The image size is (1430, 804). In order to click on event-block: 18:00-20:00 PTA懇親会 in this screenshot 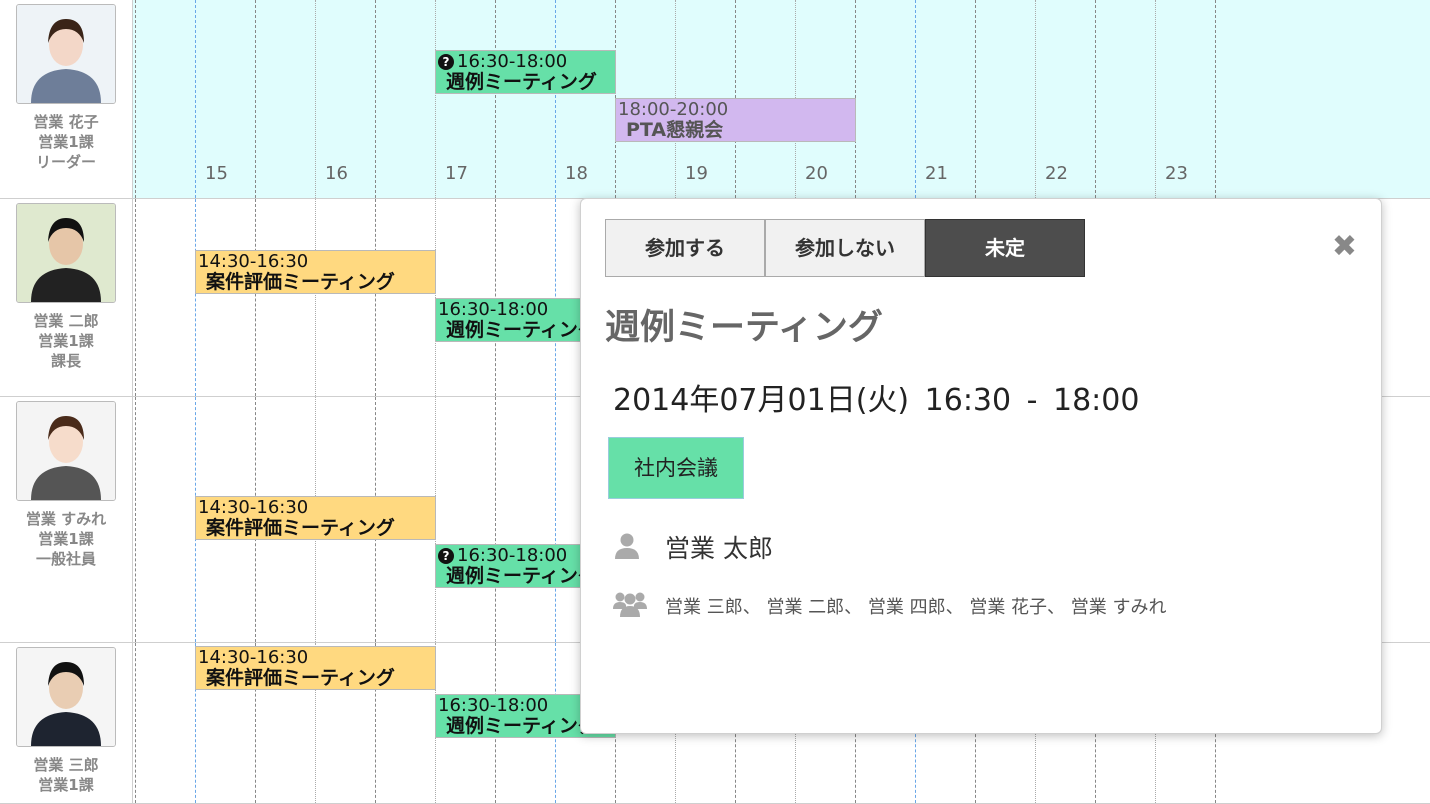, I will do `click(735, 120)`.